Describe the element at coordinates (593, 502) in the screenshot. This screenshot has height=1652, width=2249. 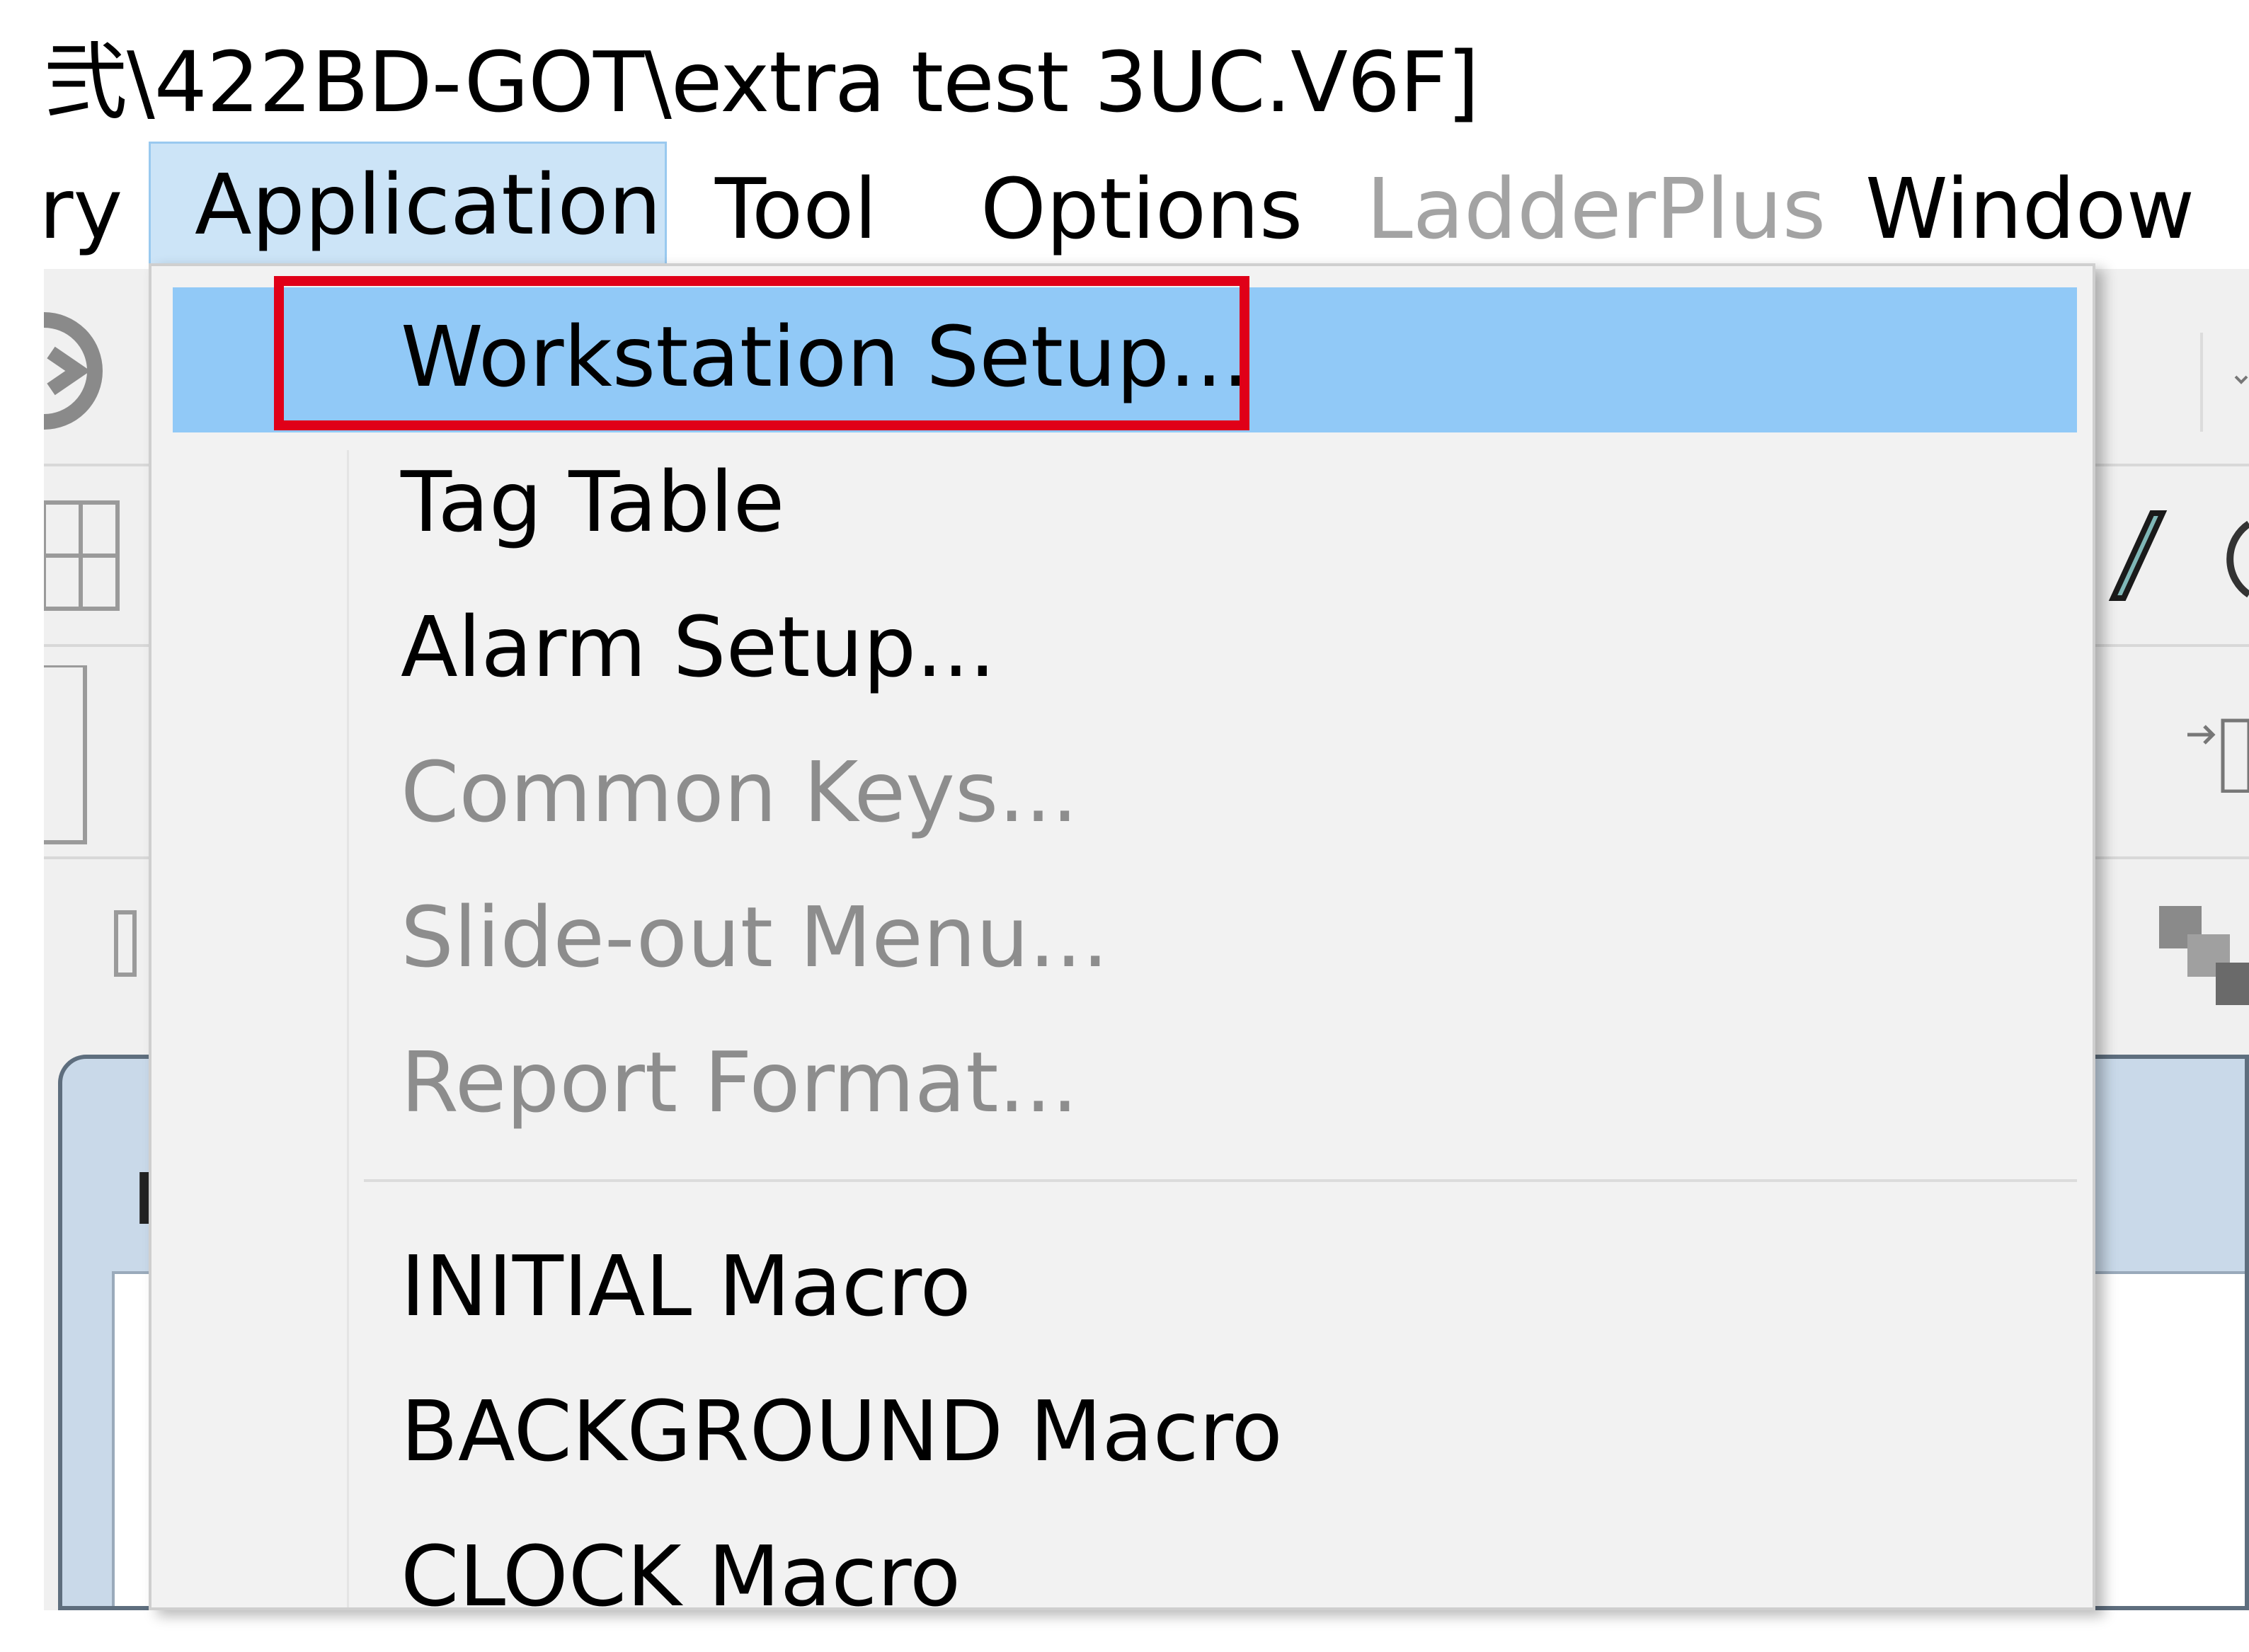
I see `menu-item-label: Tag Table` at that location.